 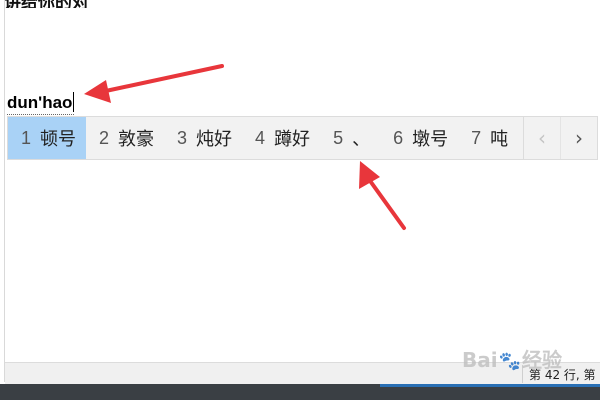 I want to click on text-caret, so click(x=74, y=102).